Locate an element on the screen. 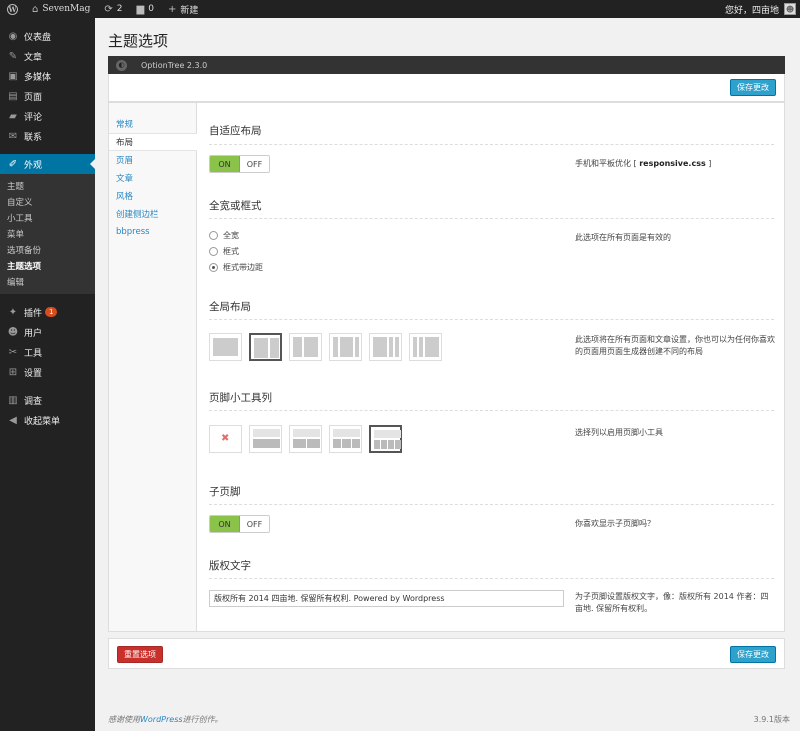  tab-6: bbpress is located at coordinates (152, 232).